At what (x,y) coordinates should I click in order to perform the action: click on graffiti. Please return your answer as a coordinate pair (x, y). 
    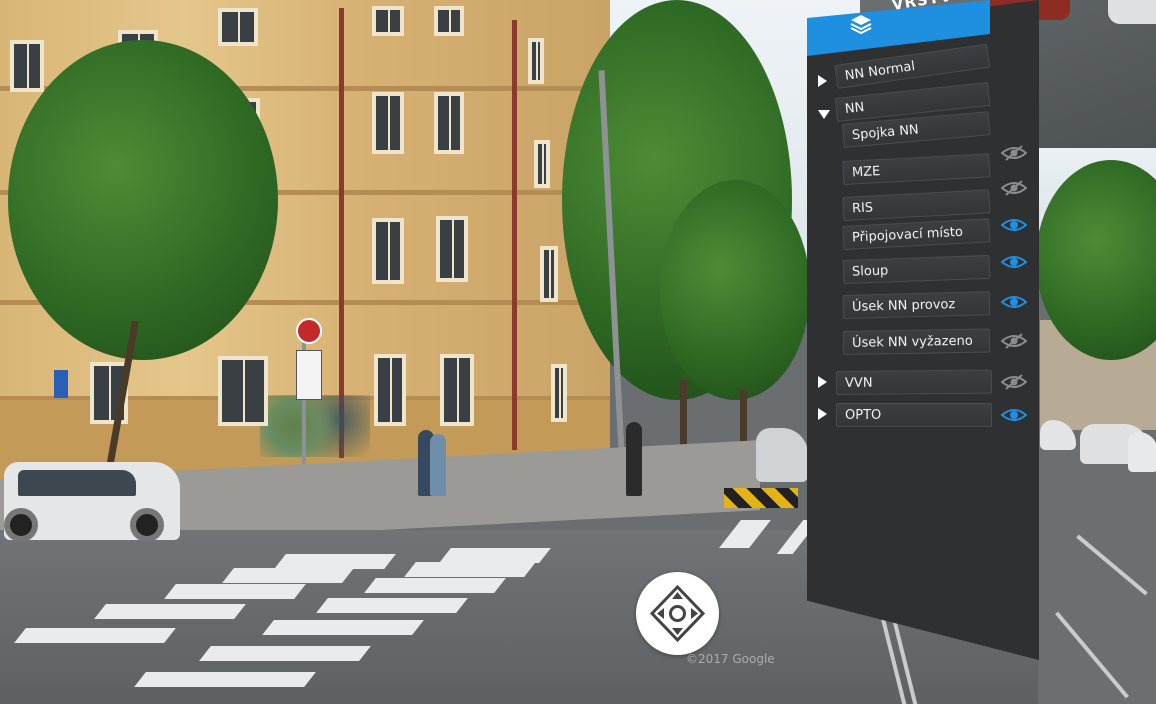
    Looking at the image, I should click on (315, 426).